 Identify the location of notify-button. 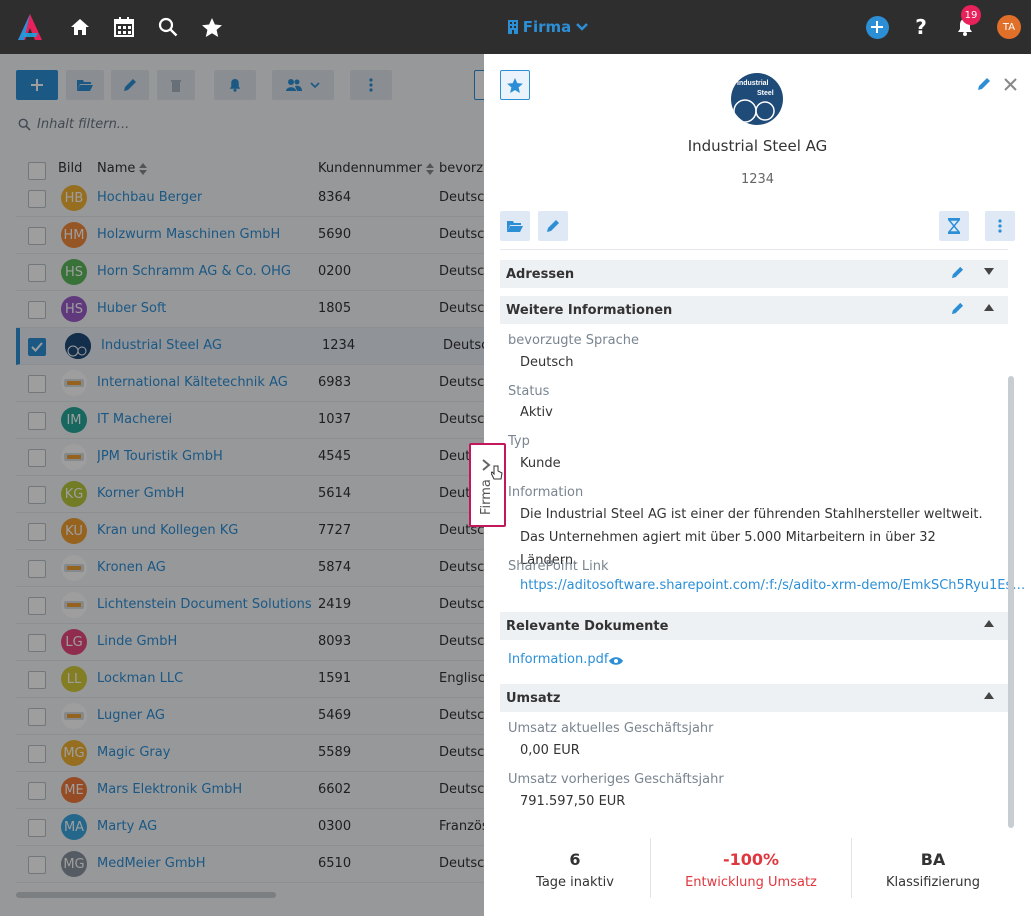
(235, 85).